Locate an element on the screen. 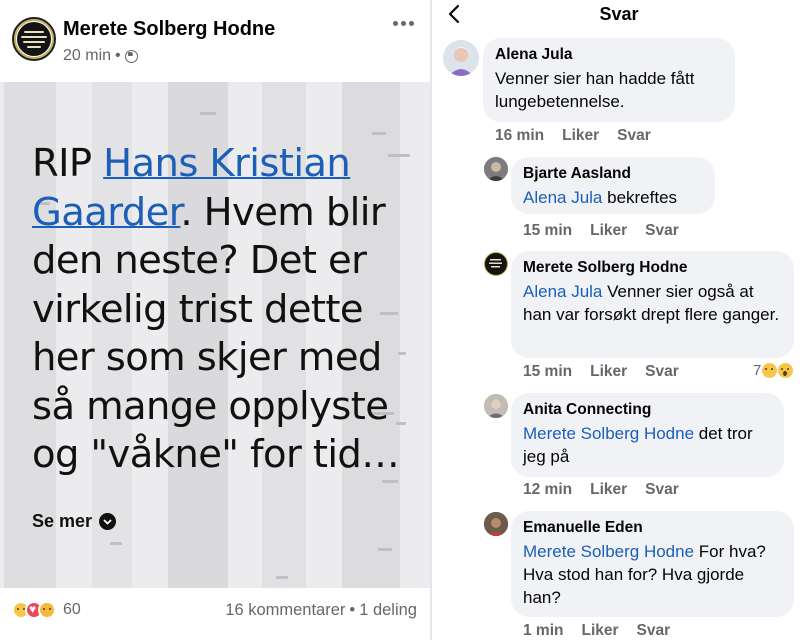 Image resolution: width=806 pixels, height=640 pixels. post-header: Merete Solberg Hodne 20 min • is located at coordinates (215, 41).